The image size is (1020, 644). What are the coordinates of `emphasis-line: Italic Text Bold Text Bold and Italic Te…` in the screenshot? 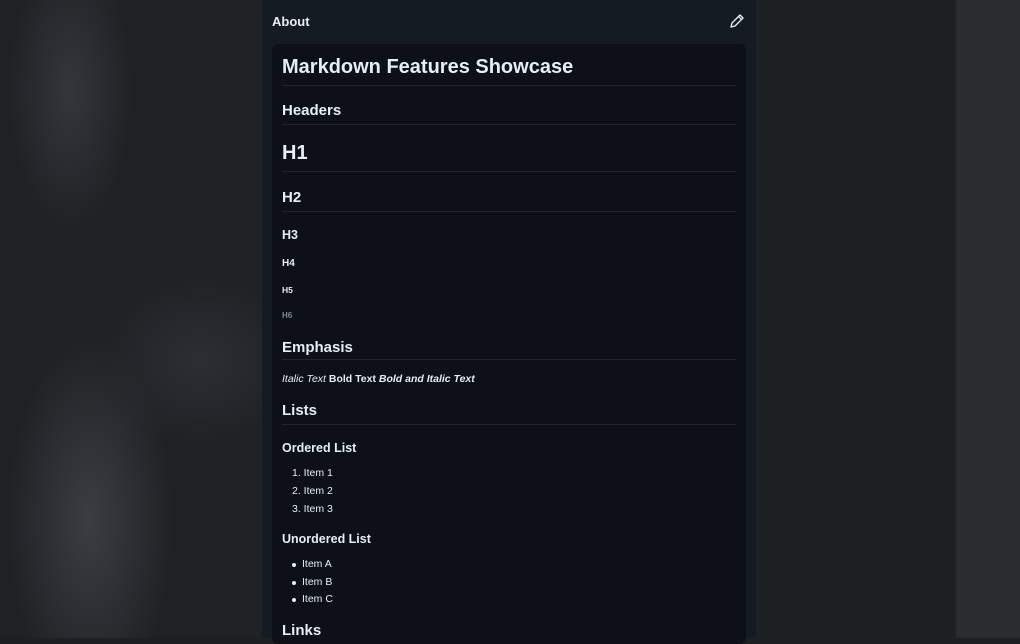 It's located at (378, 379).